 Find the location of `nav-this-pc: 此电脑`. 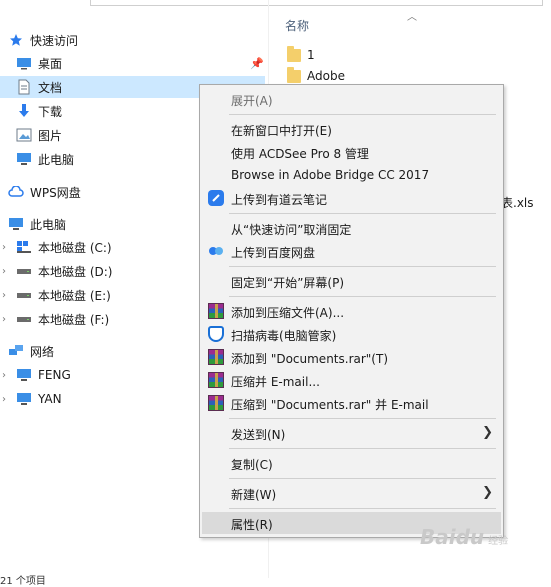

nav-this-pc: 此电脑 is located at coordinates (37, 224).